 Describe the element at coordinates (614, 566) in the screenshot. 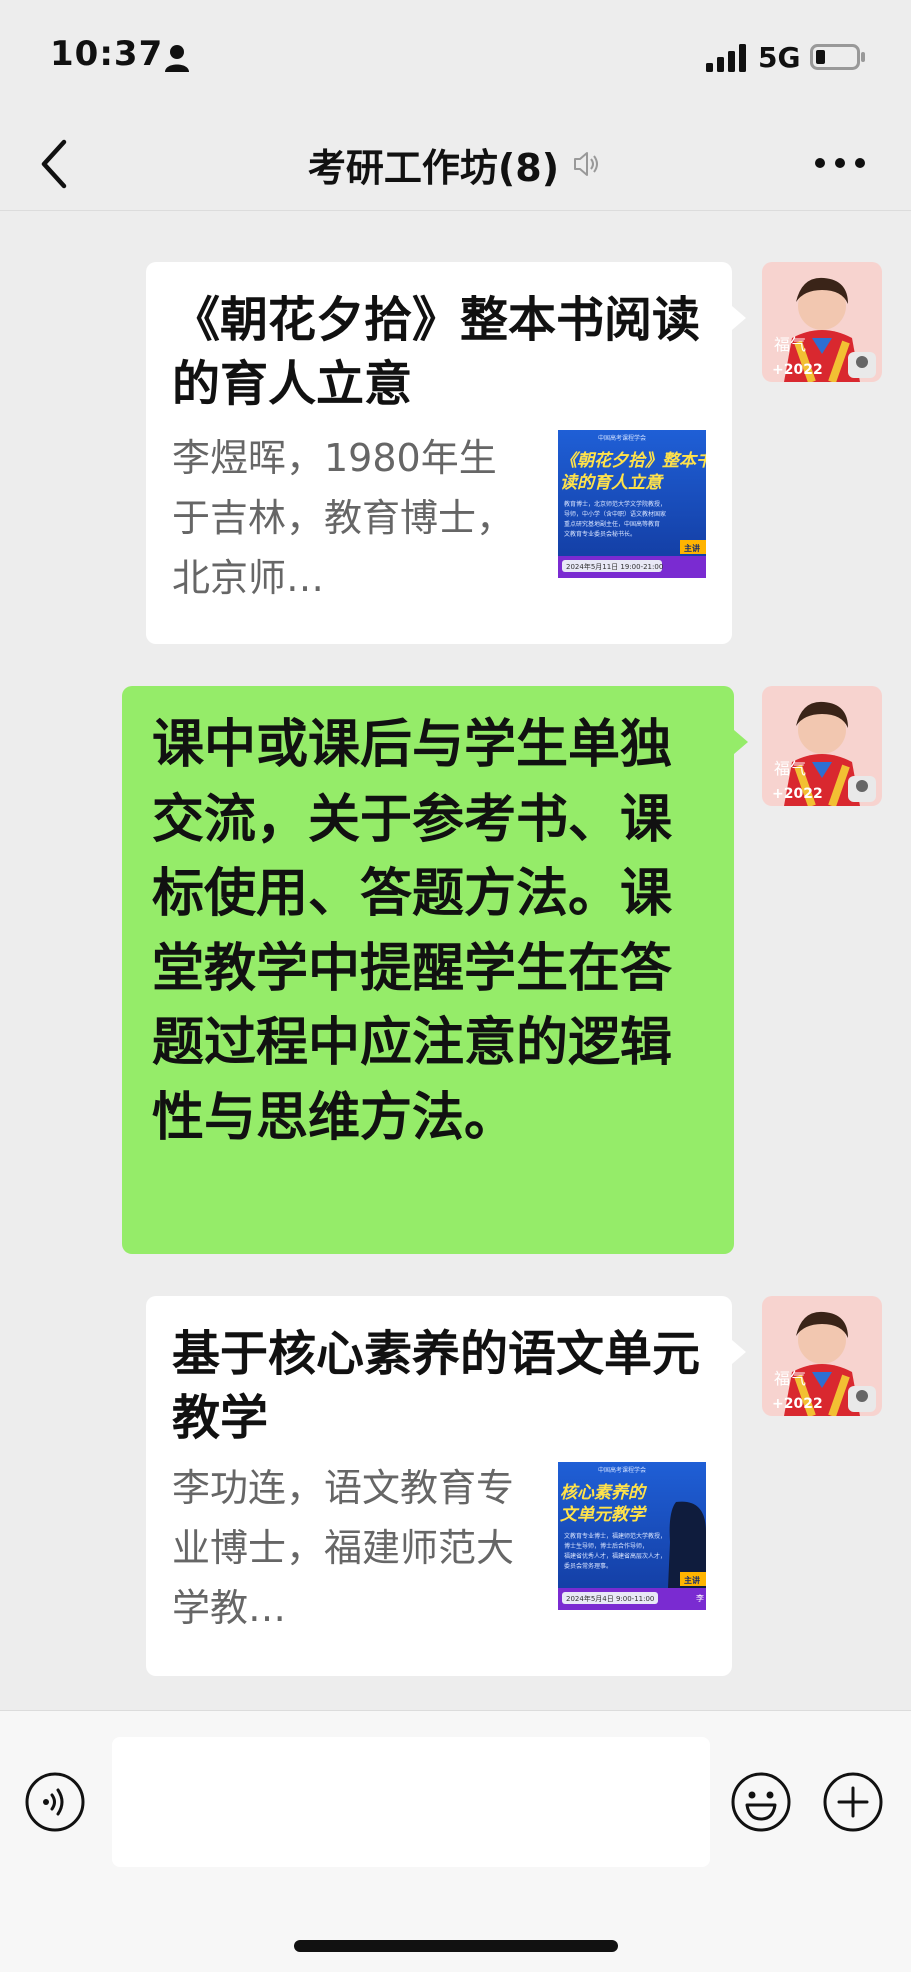

I see `thumb-date: 2024年5月11日 19:00-21:00` at that location.